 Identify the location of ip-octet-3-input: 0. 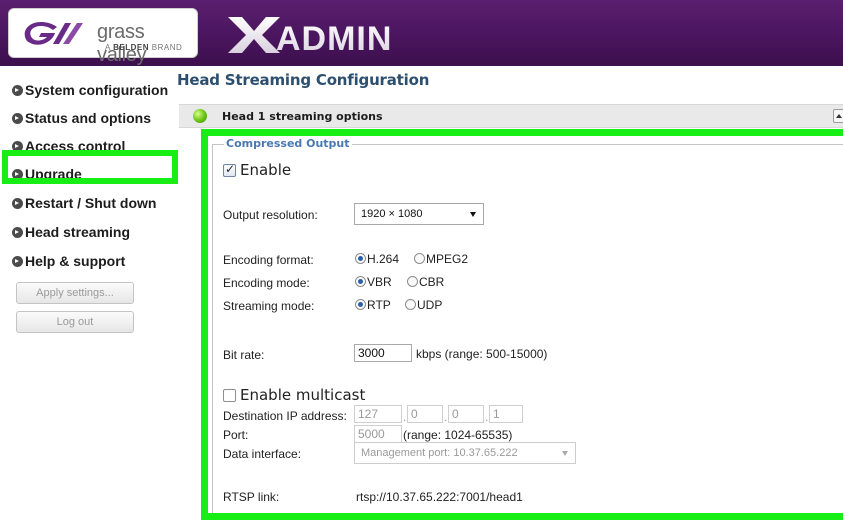
(466, 414).